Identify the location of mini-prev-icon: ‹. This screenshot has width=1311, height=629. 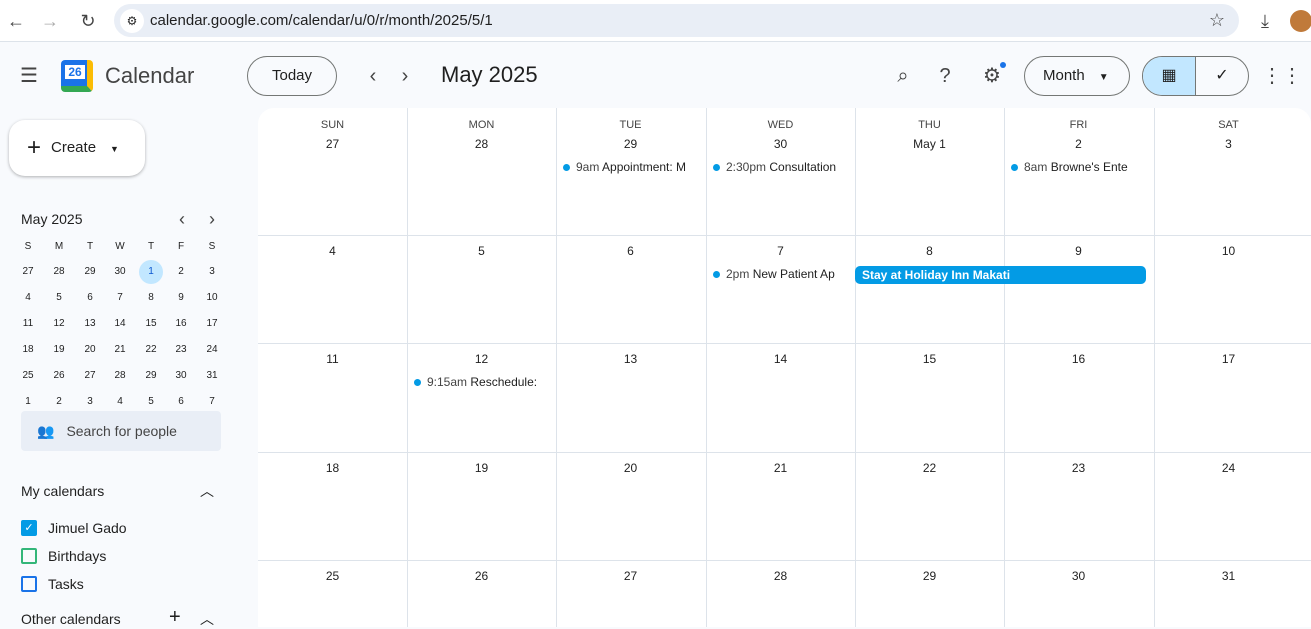
(182, 219).